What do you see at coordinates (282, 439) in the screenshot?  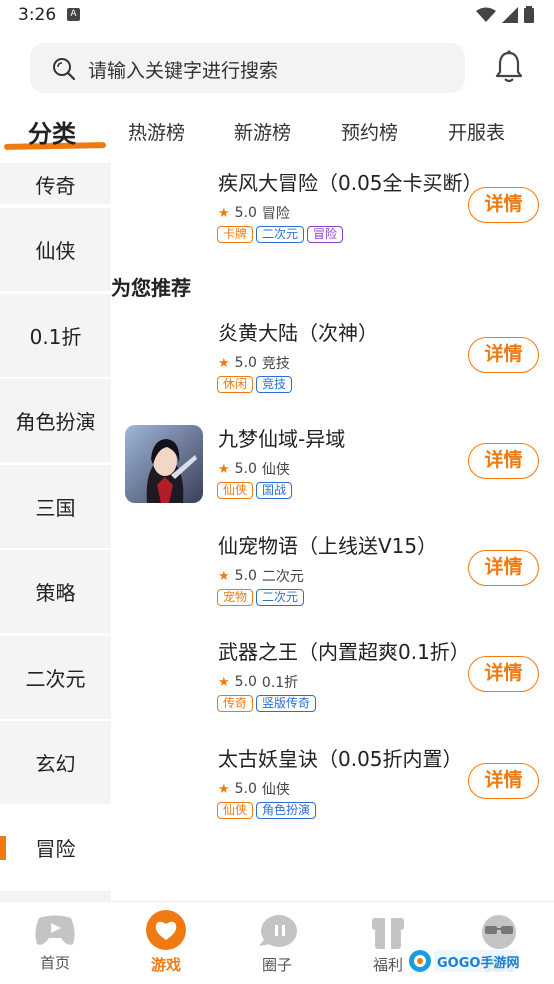 I see `game-name: 九梦仙域-异域` at bounding box center [282, 439].